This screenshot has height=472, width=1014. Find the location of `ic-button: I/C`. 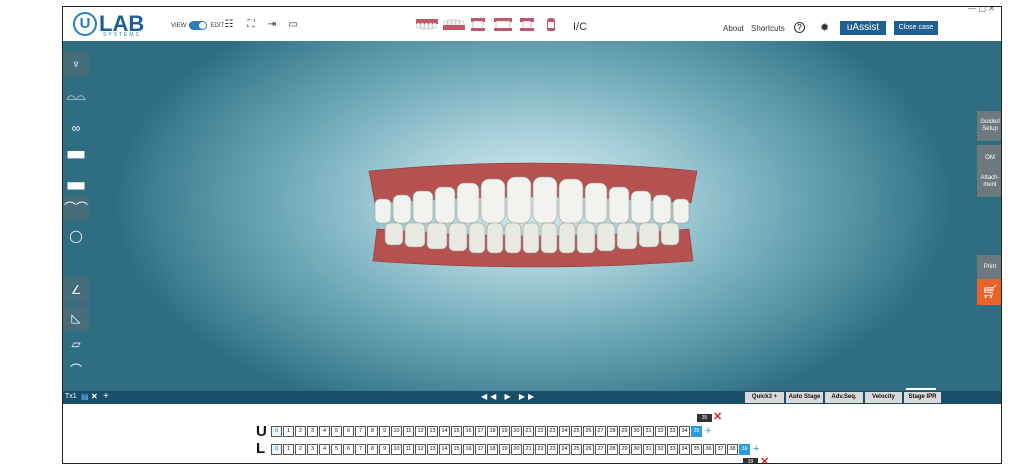

ic-button: I/C is located at coordinates (580, 27).